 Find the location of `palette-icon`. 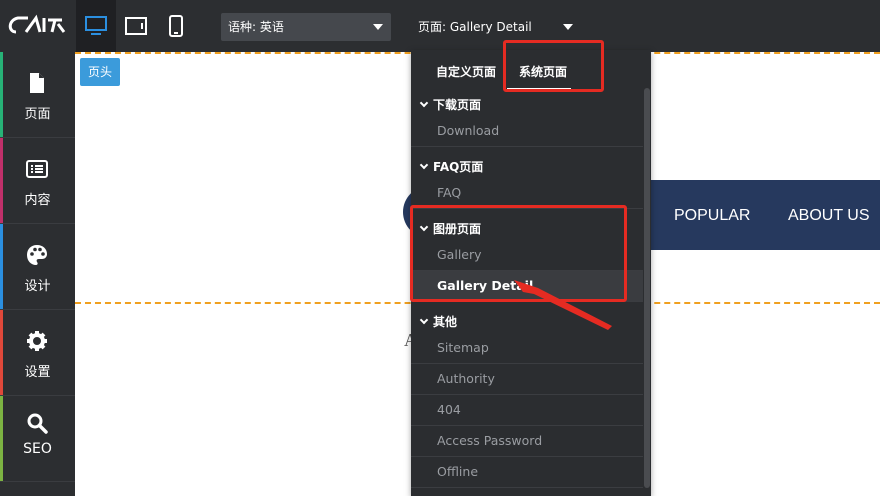

palette-icon is located at coordinates (37, 255).